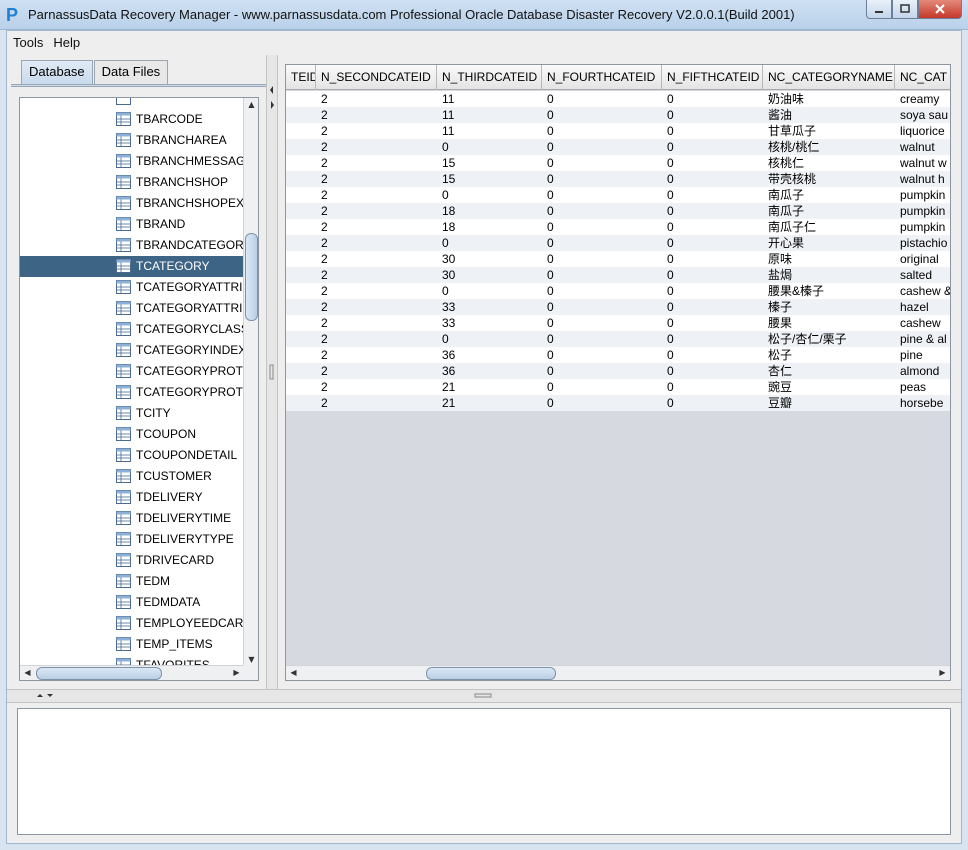 The height and width of the screenshot is (850, 968). What do you see at coordinates (618, 387) in the screenshot?
I see `table-row: 2 21 0 0 豌豆 peas` at bounding box center [618, 387].